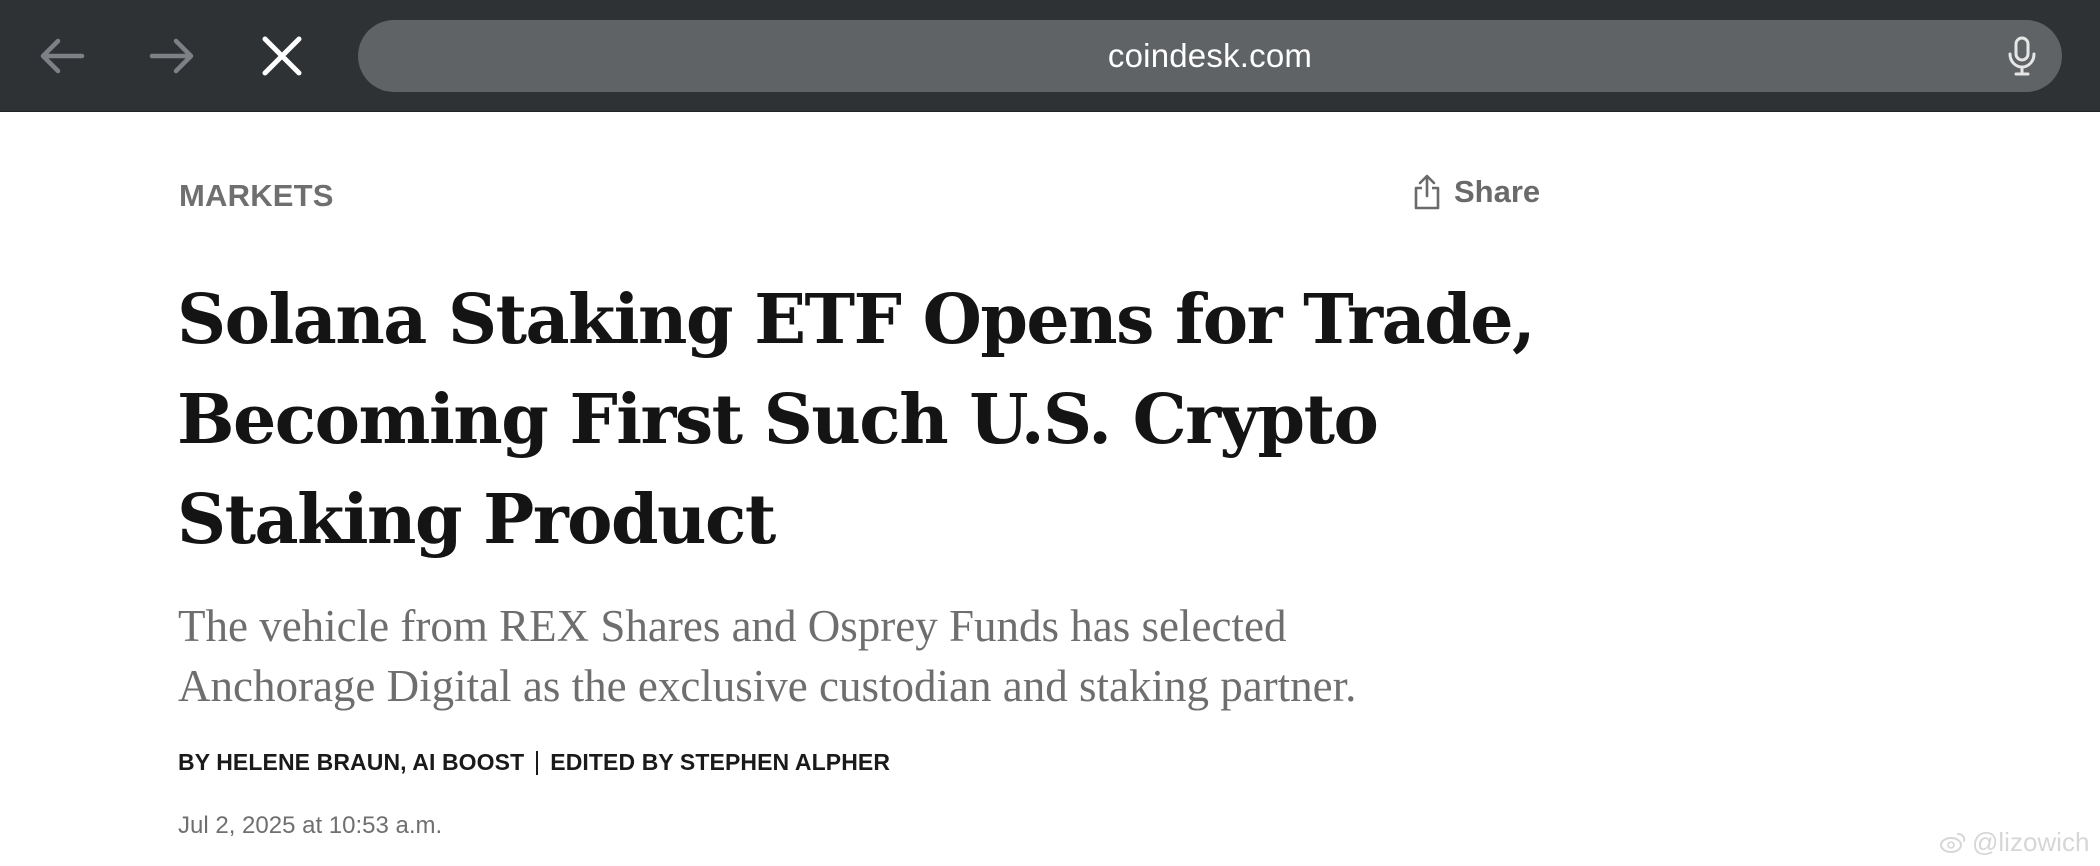 This screenshot has height=866, width=2100. Describe the element at coordinates (1497, 191) in the screenshot. I see `share-label: Share` at that location.